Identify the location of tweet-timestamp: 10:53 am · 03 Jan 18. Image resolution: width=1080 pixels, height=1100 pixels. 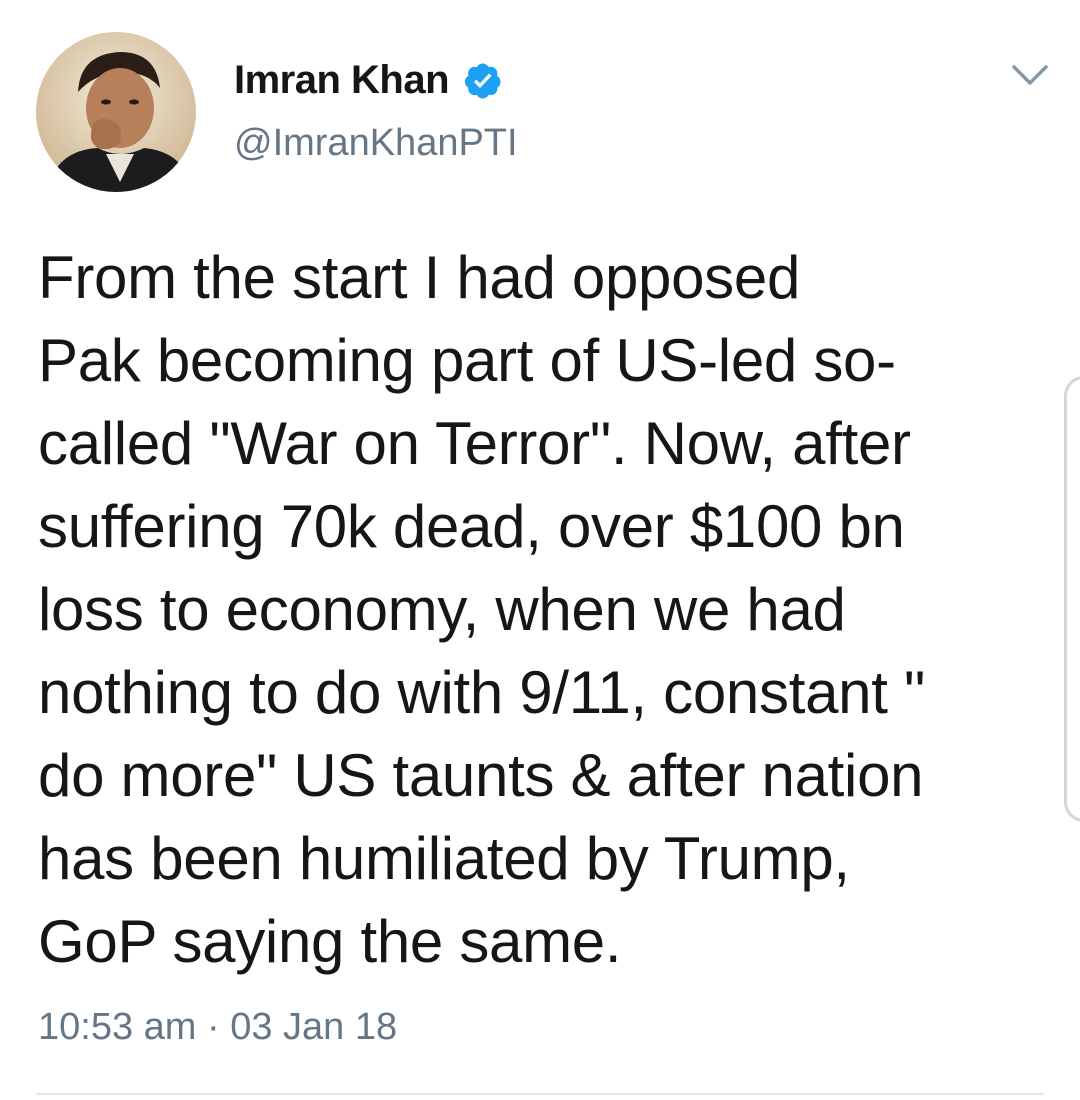
(217, 1027).